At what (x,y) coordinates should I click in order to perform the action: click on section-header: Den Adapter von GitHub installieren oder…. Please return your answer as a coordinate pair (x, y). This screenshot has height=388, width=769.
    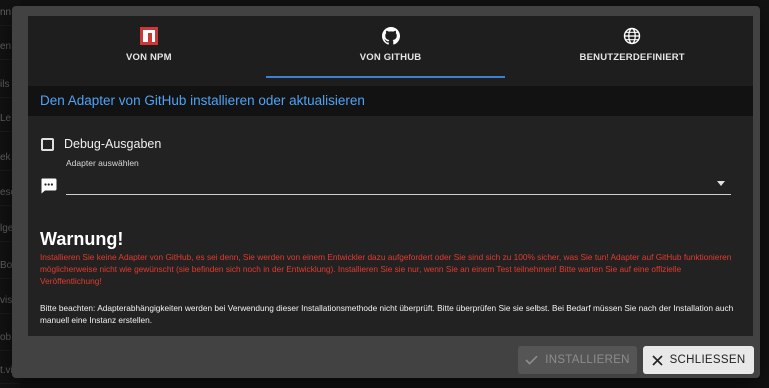
    Looking at the image, I should click on (390, 101).